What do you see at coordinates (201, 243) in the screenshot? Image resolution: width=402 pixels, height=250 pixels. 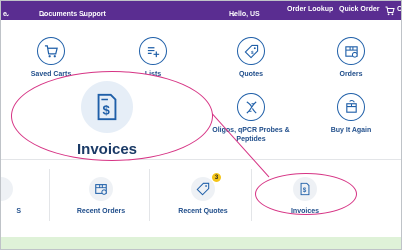 I see `footer-strip` at bounding box center [201, 243].